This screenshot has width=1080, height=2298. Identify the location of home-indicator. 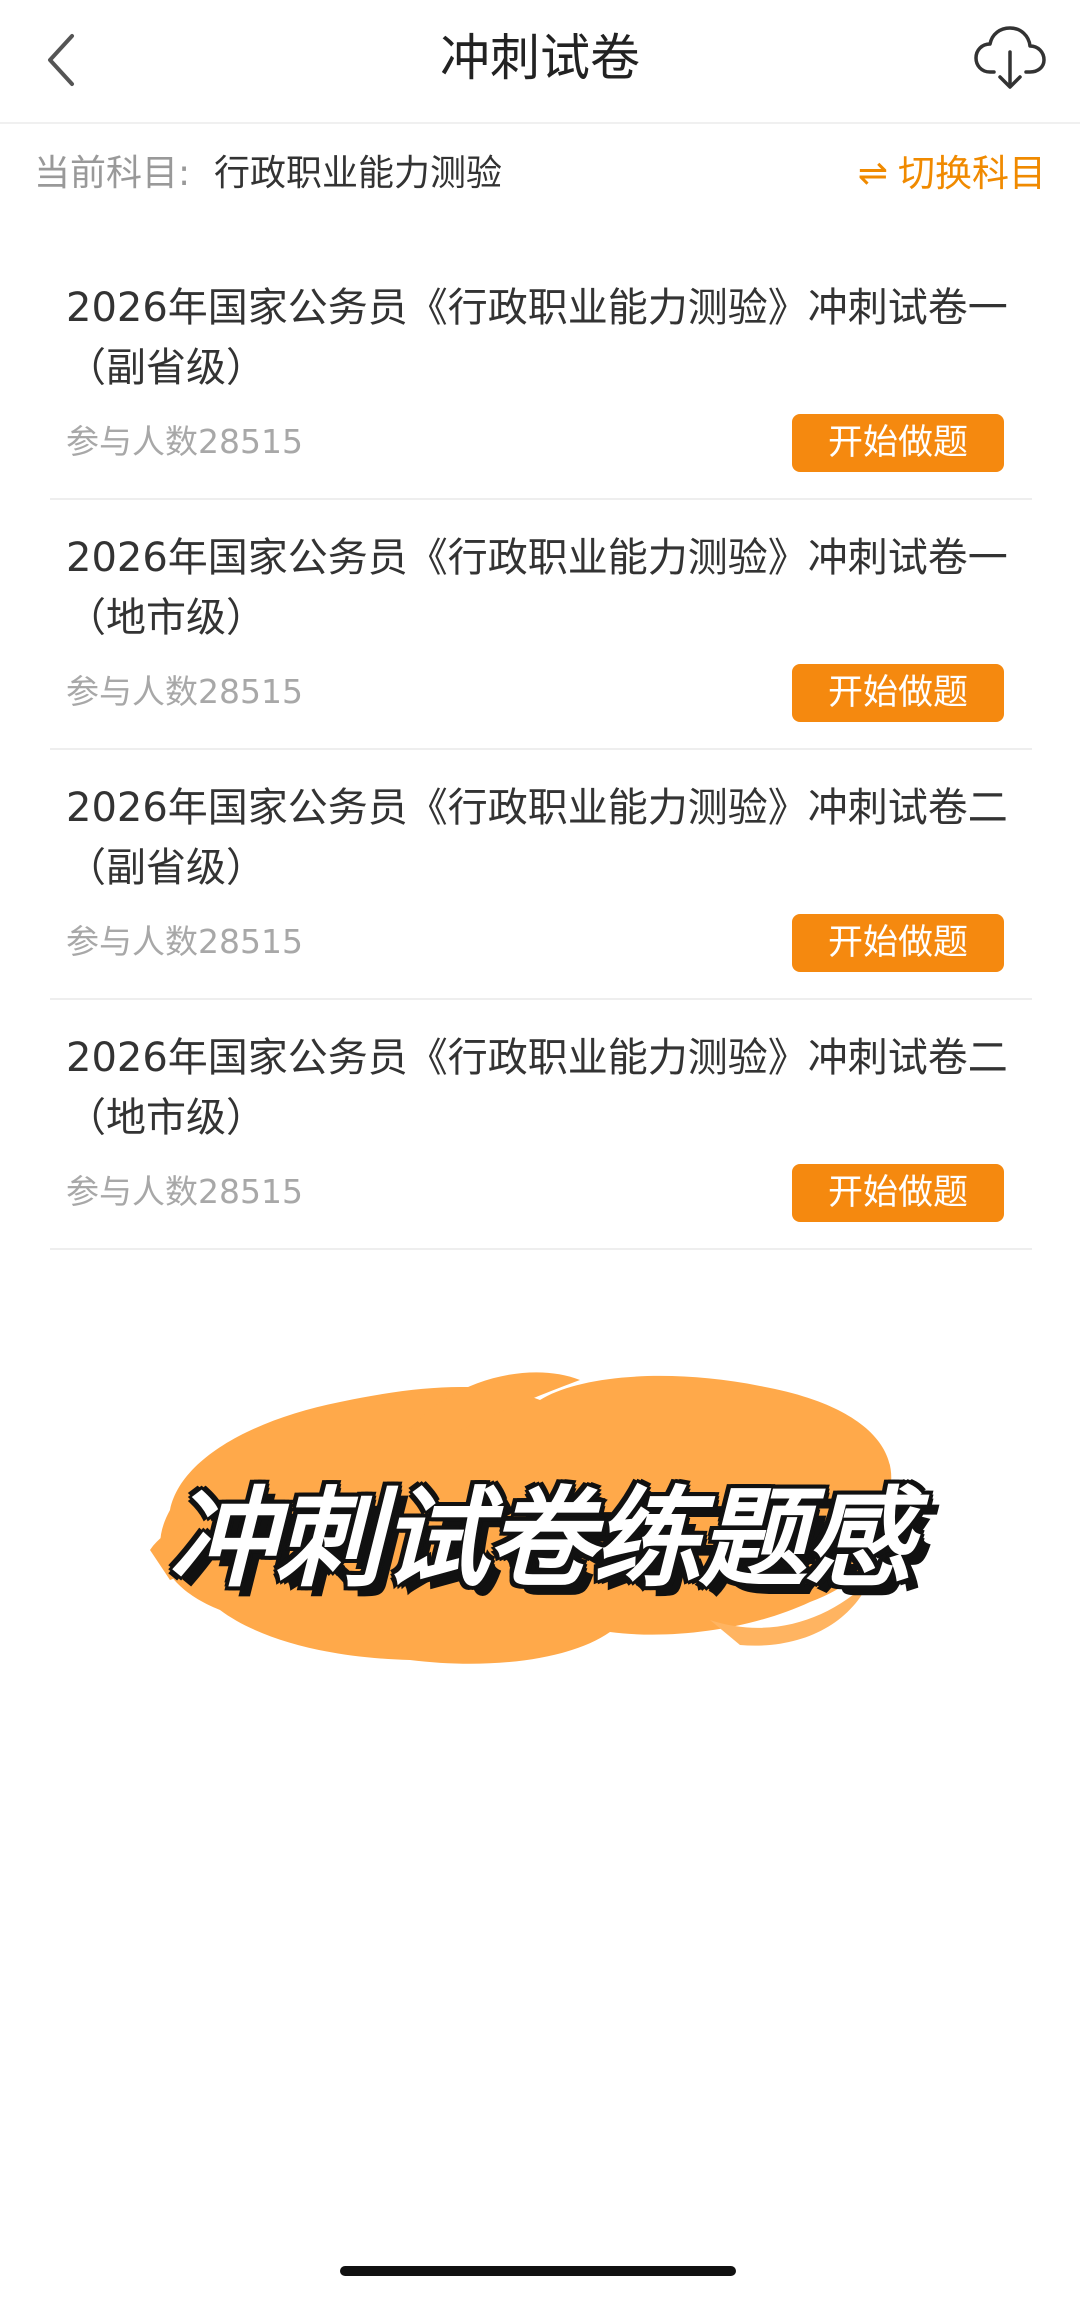
(538, 2271).